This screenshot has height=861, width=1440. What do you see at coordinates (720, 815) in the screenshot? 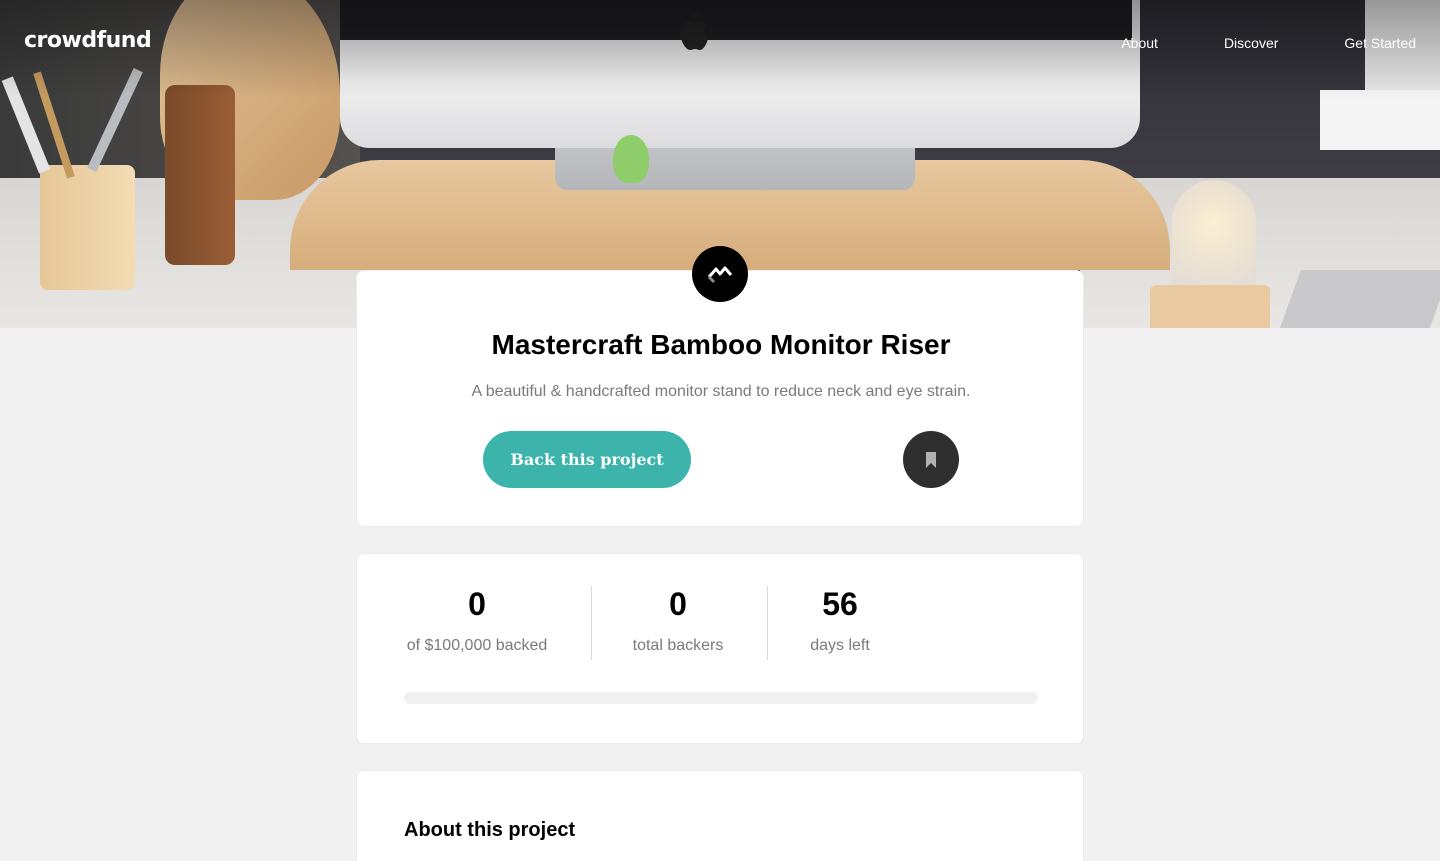
I see `about-card: About this project` at bounding box center [720, 815].